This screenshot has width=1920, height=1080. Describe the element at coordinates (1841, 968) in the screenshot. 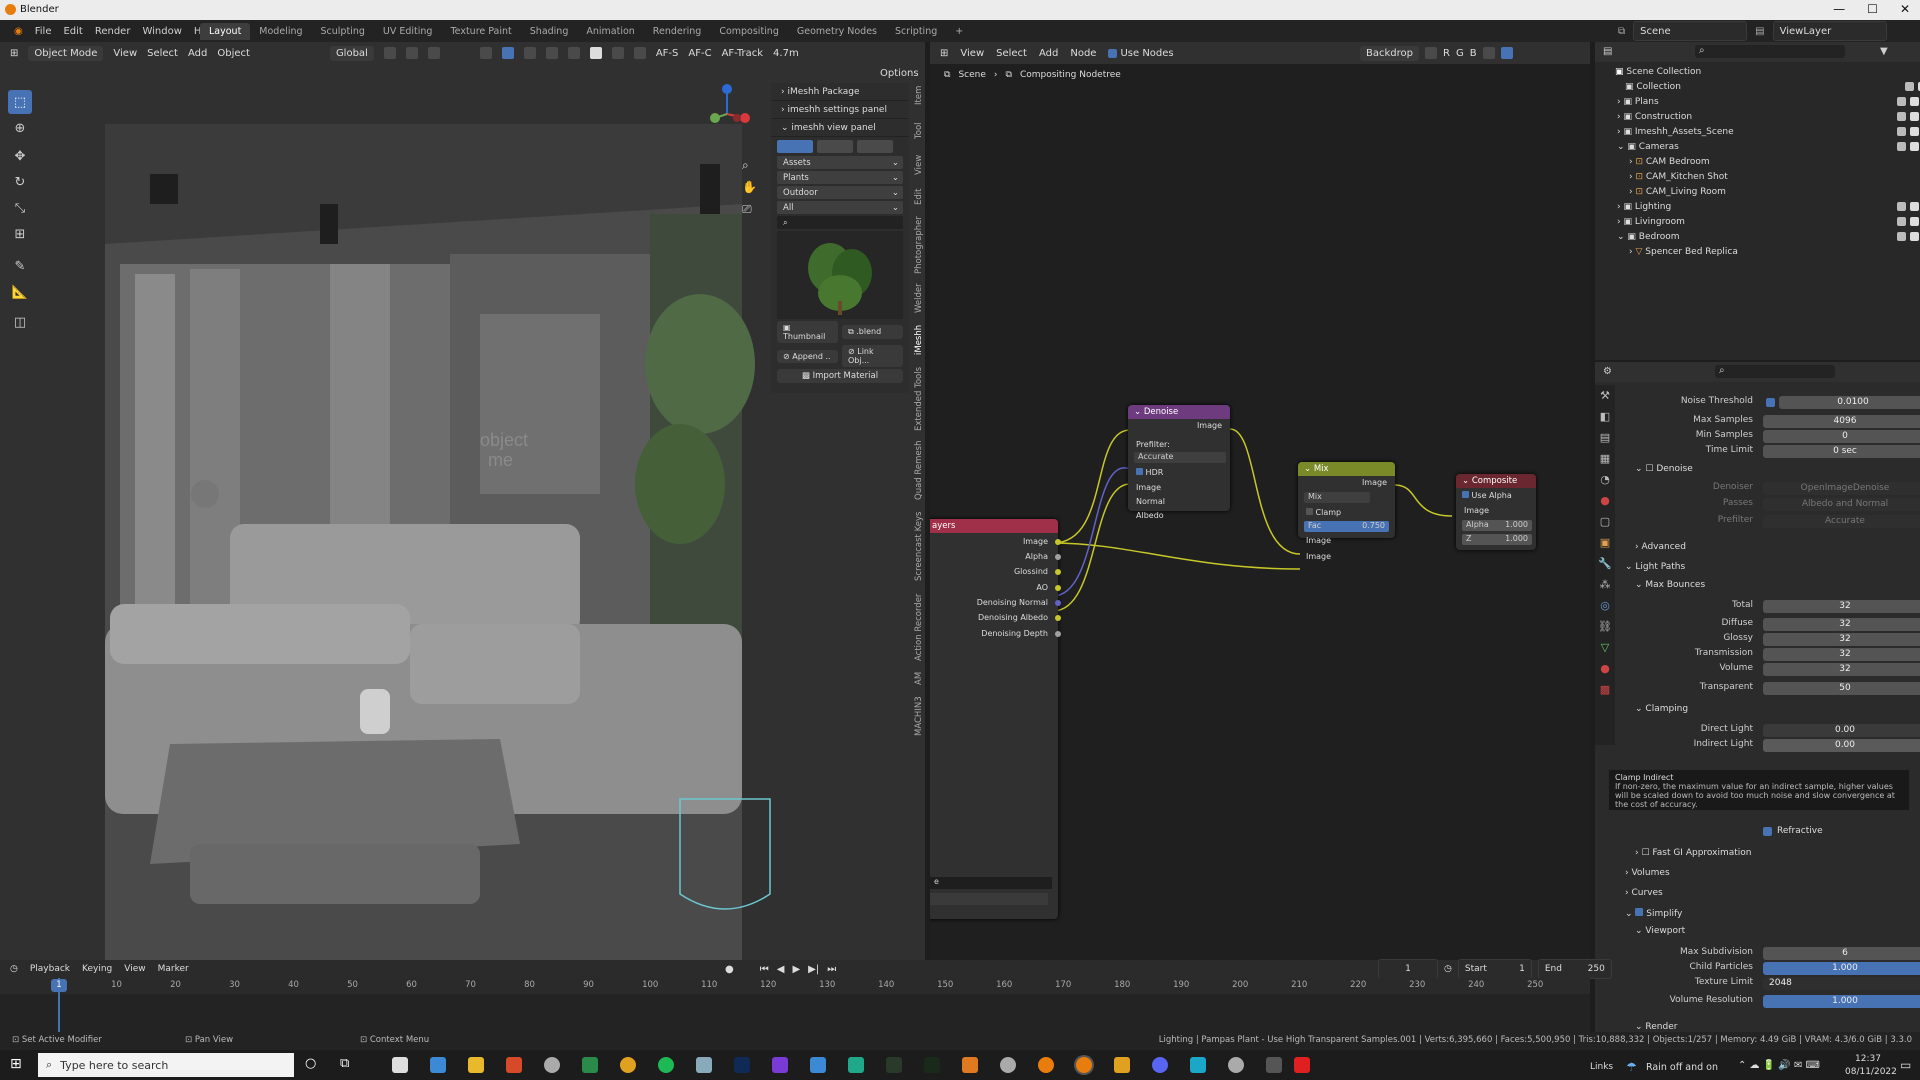

I see `child-particles-slider: 1.000` at that location.